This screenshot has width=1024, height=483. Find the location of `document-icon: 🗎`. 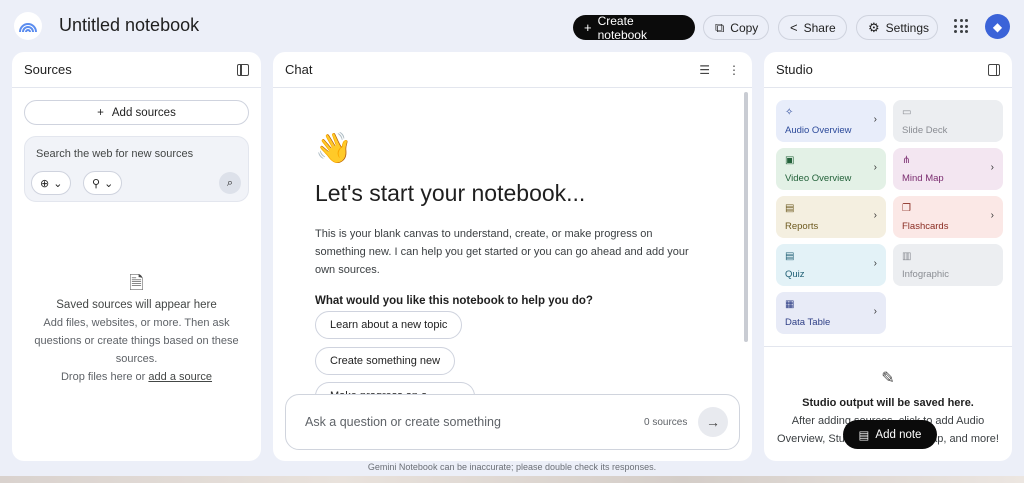

document-icon: 🗎 is located at coordinates (136, 283).